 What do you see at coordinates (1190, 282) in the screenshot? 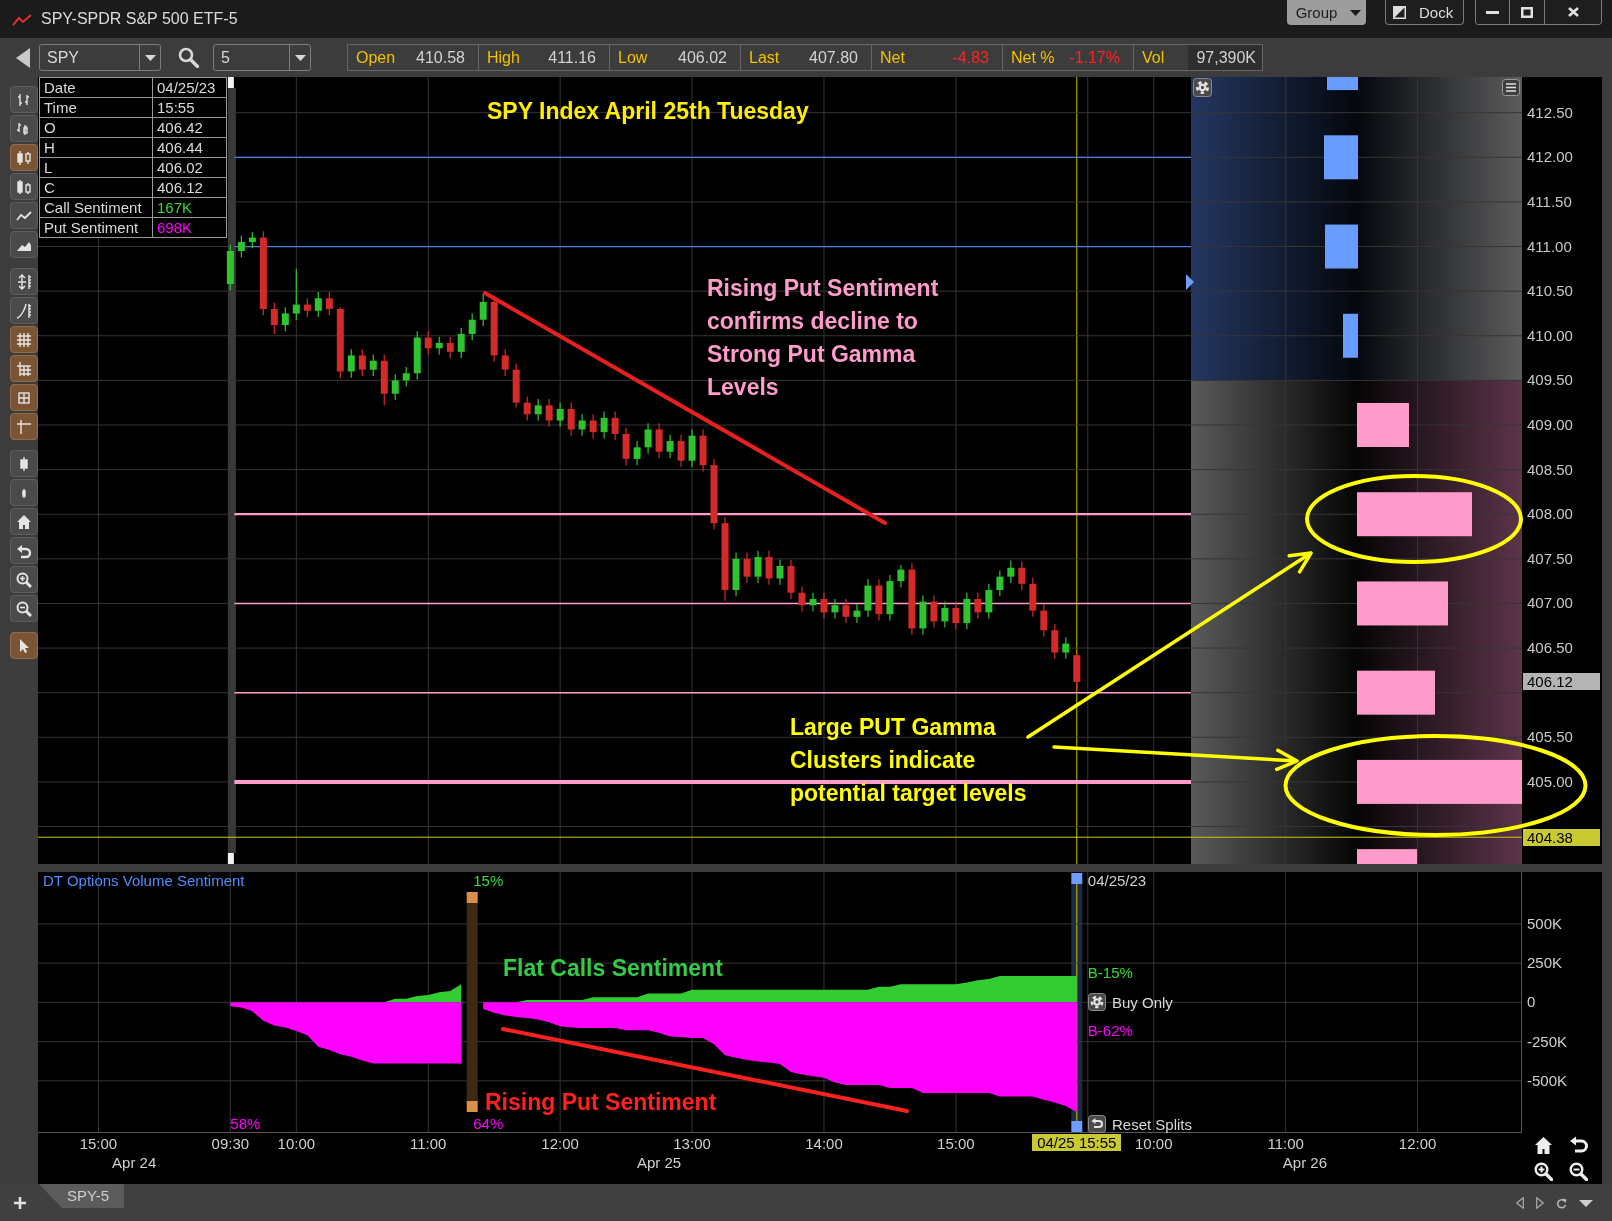
I see `triangle-marker-icon` at bounding box center [1190, 282].